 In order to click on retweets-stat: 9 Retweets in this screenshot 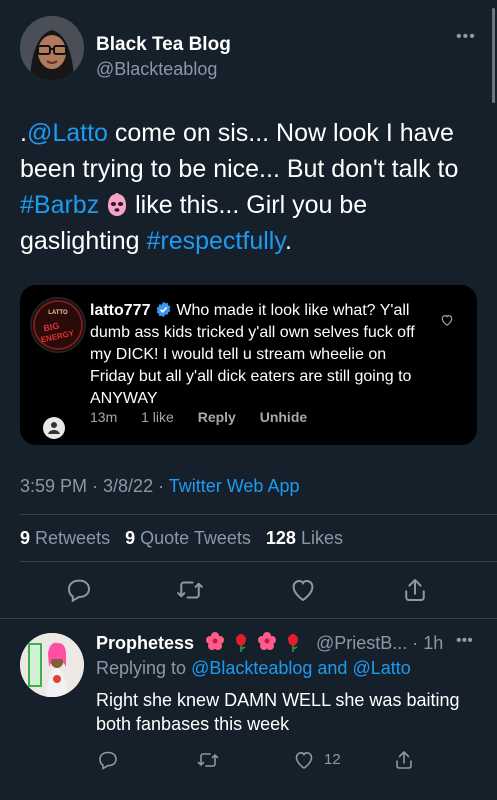, I will do `click(65, 538)`.